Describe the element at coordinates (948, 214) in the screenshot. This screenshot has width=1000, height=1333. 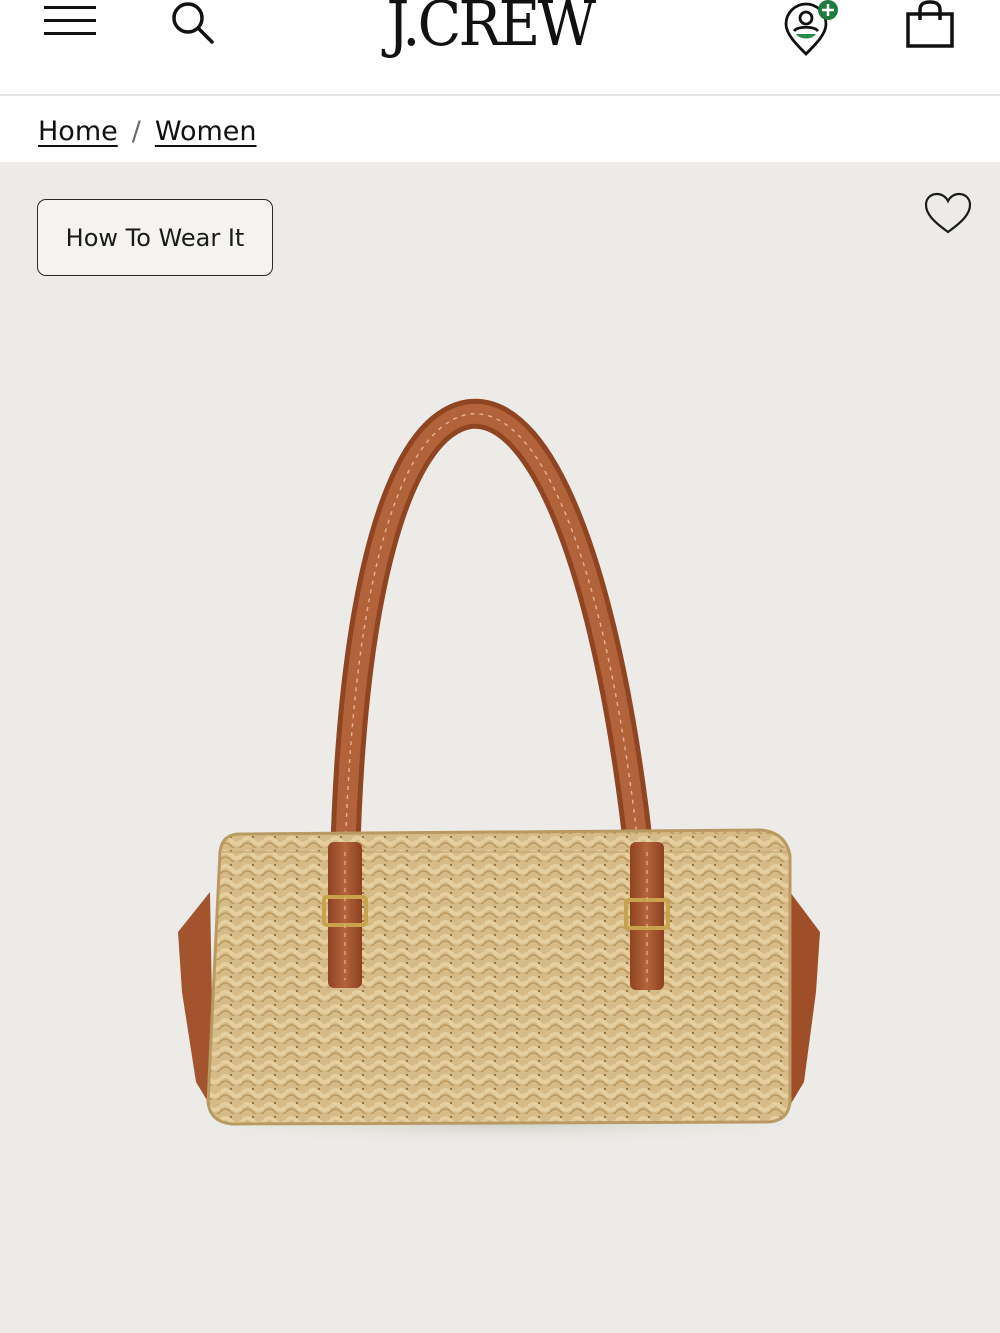
I see `heart-icon` at that location.